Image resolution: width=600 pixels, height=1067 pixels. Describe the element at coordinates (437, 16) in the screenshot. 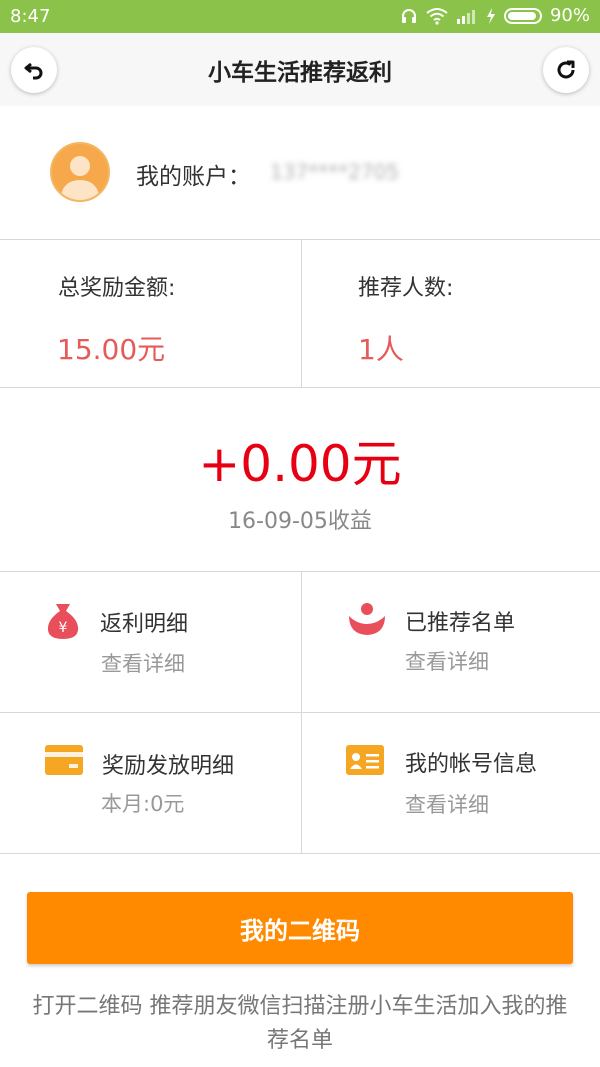

I see `wifi-icon` at that location.